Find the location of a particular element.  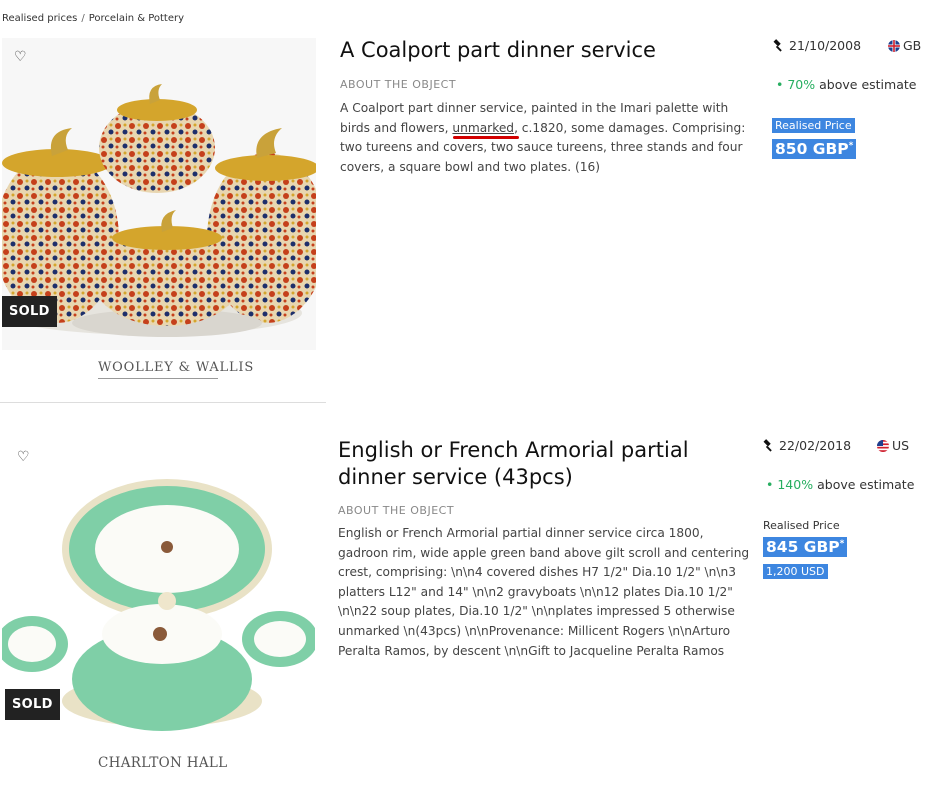

secondary-price: 1,200 USD is located at coordinates (795, 571).